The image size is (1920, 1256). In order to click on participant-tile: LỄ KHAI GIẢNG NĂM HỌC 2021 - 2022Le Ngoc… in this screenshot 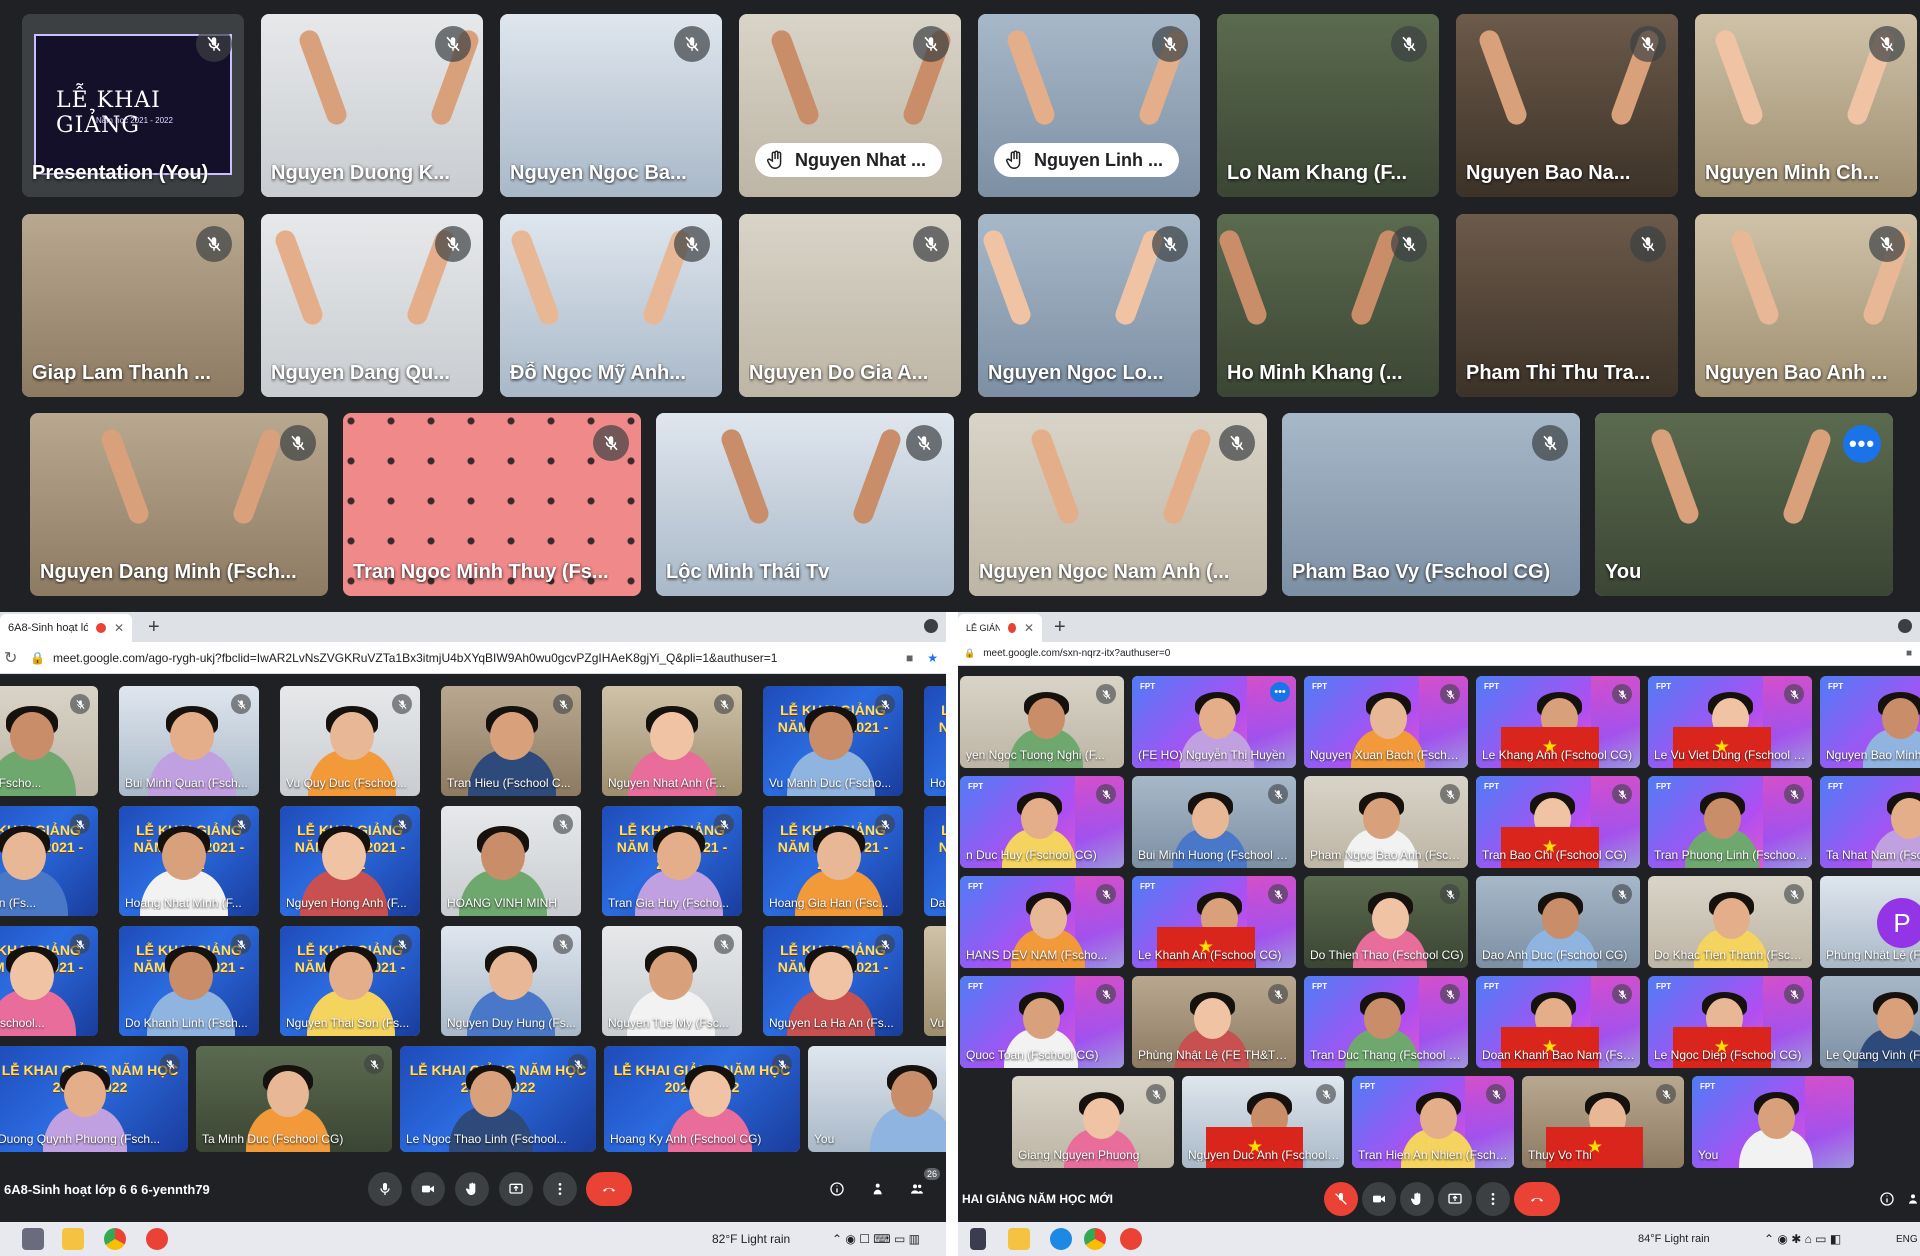, I will do `click(498, 1099)`.